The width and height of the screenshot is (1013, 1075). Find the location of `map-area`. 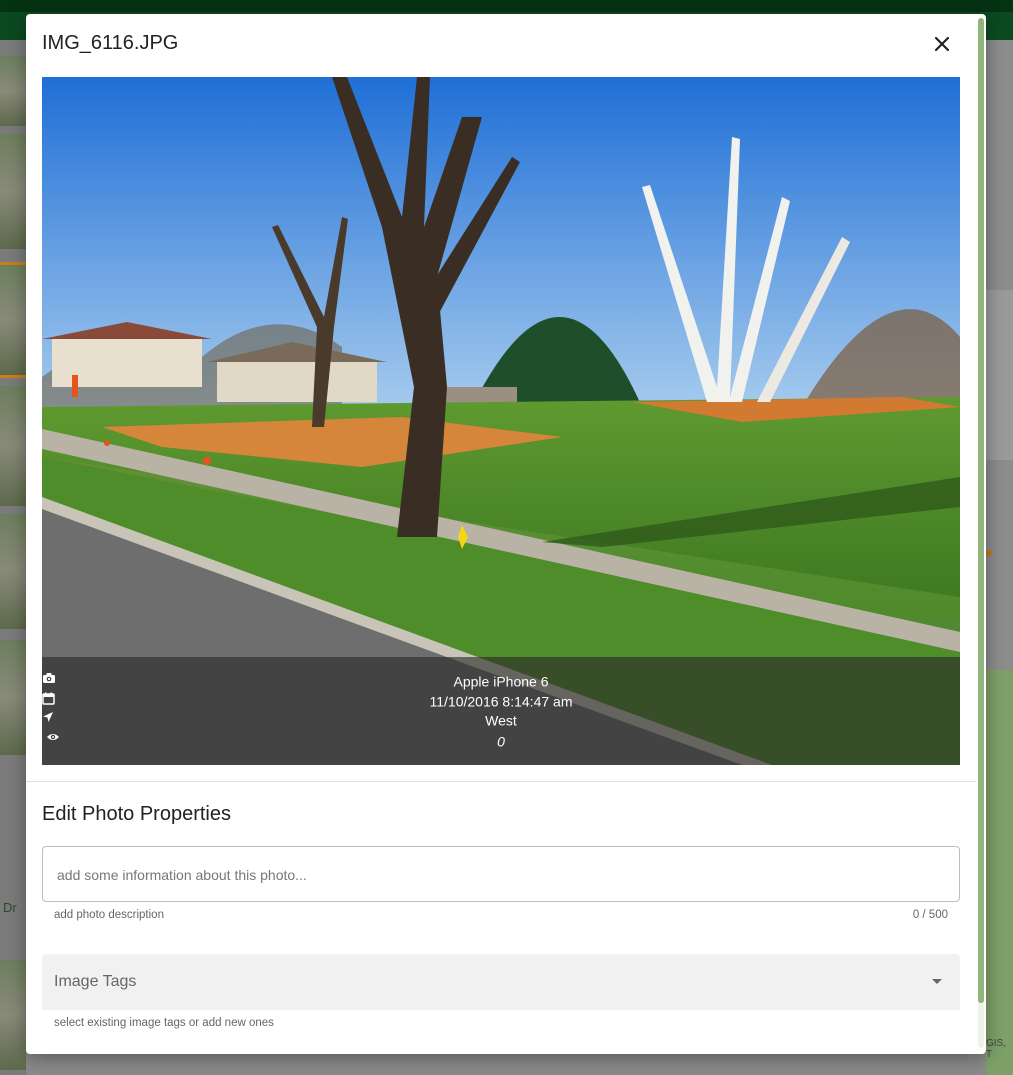

map-area is located at coordinates (999, 872).